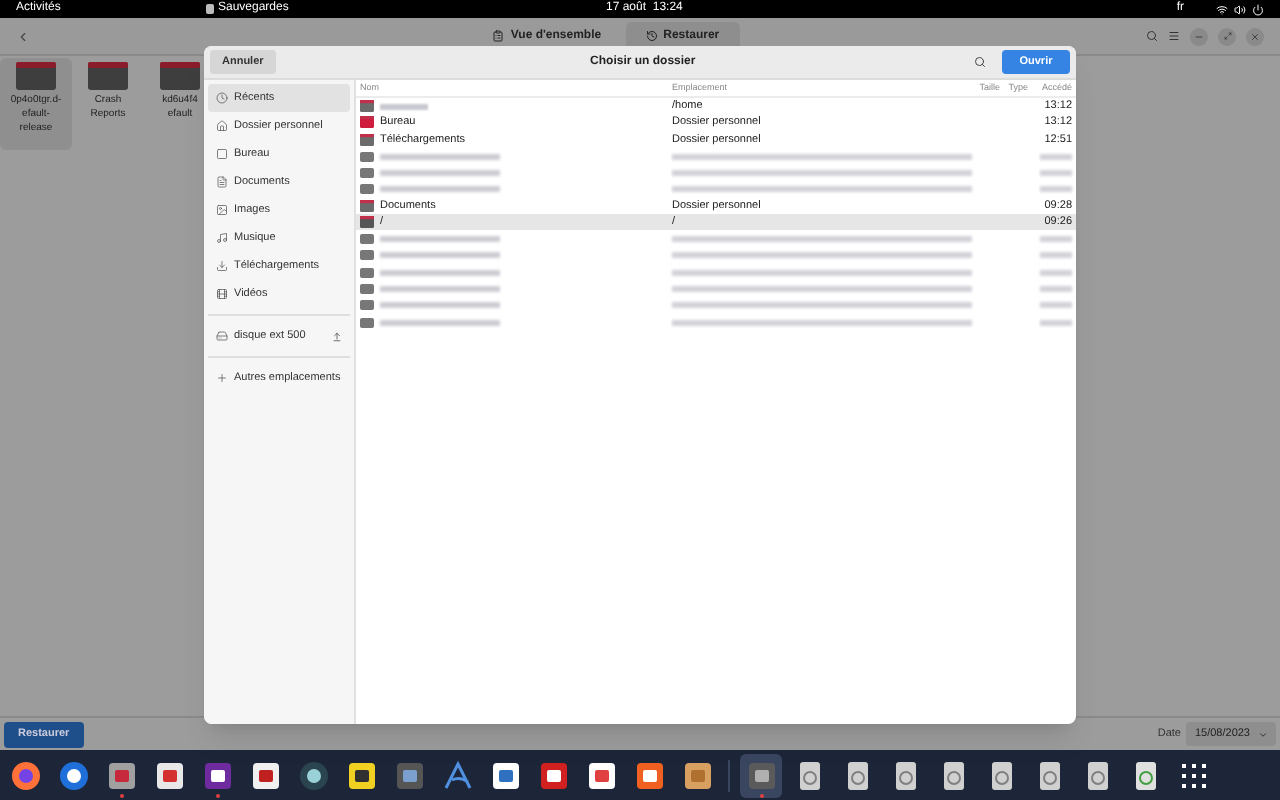 The height and width of the screenshot is (800, 1280). Describe the element at coordinates (1263, 734) in the screenshot. I see `caret-icon` at that location.